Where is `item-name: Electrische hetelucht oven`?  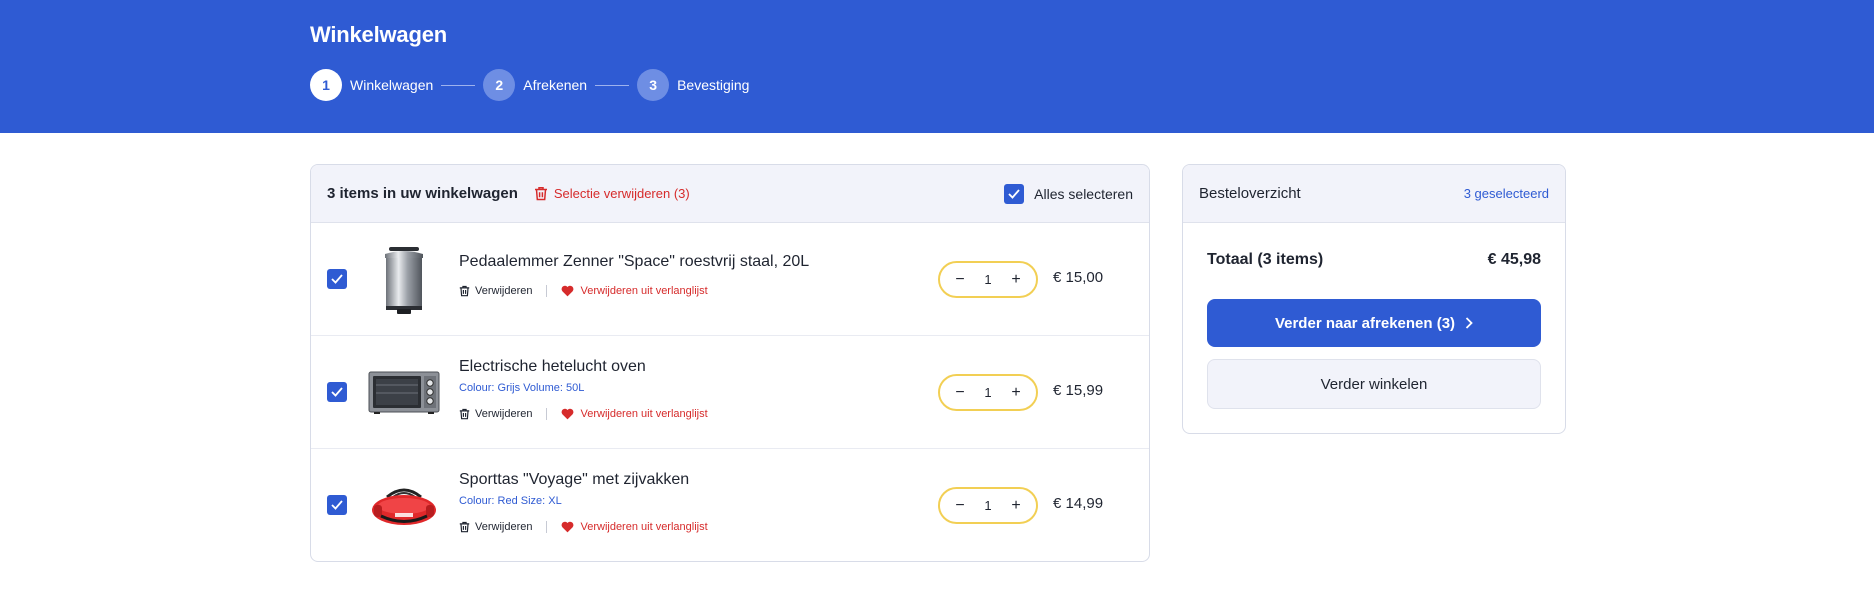
item-name: Electrische hetelucht oven is located at coordinates (552, 367).